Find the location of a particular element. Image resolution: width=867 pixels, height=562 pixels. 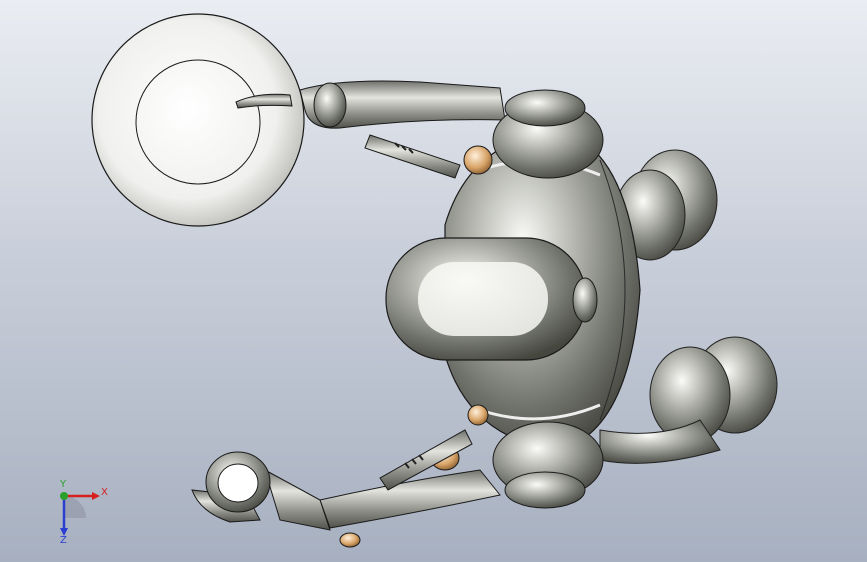

arm-lower is located at coordinates (382, 488).